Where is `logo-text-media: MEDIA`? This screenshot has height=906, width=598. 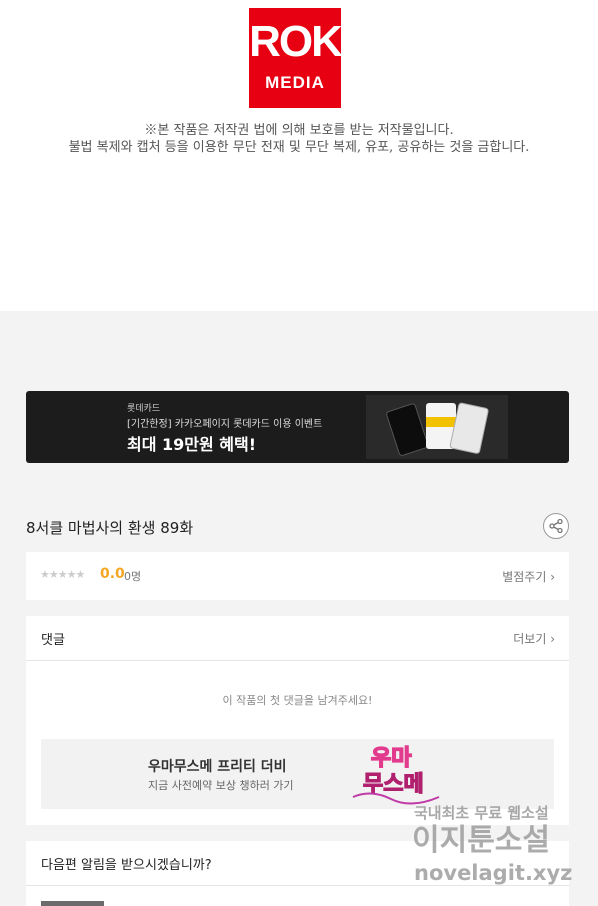
logo-text-media: MEDIA is located at coordinates (295, 82).